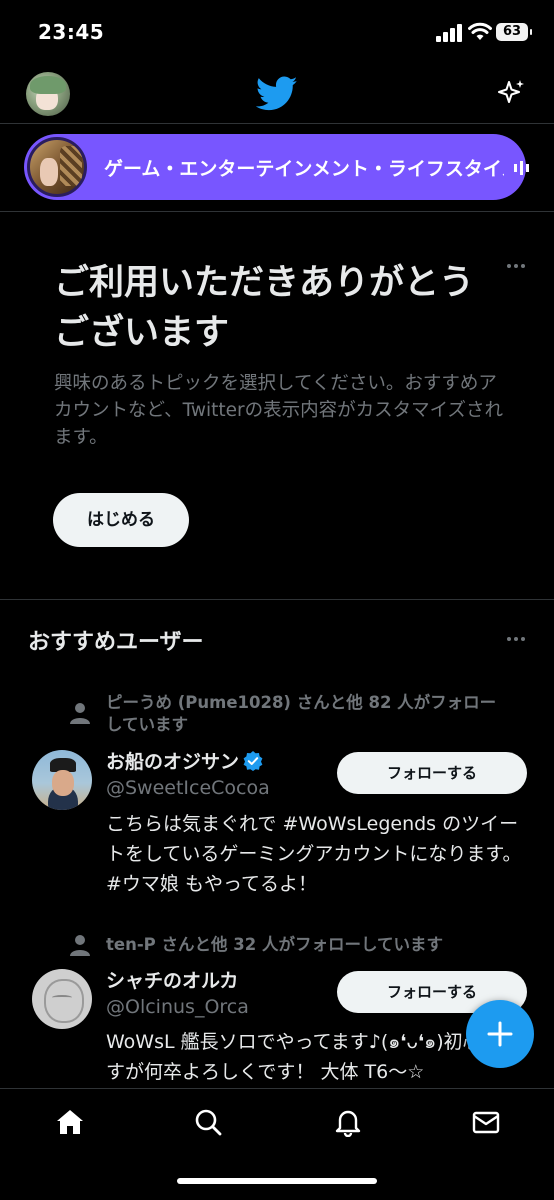 This screenshot has width=554, height=1200. What do you see at coordinates (70, 1122) in the screenshot?
I see `home-icon` at bounding box center [70, 1122].